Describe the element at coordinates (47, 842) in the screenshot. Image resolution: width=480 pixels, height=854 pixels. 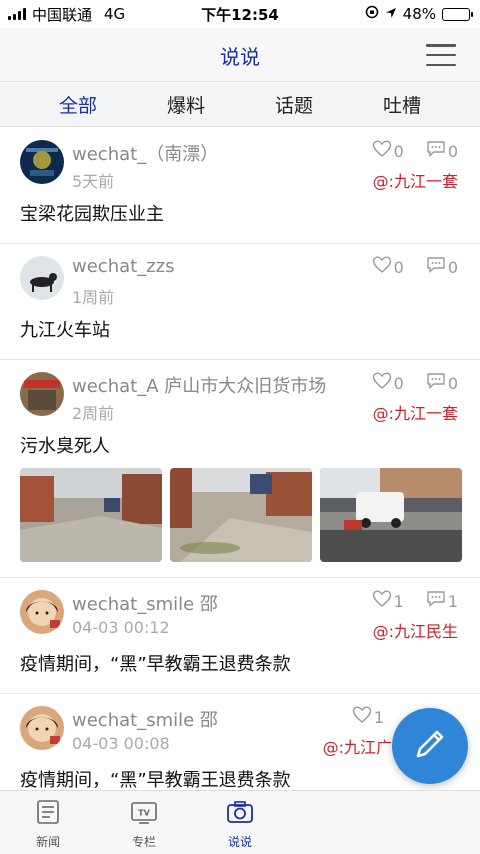
I see `nav-news-label: 新闻` at that location.